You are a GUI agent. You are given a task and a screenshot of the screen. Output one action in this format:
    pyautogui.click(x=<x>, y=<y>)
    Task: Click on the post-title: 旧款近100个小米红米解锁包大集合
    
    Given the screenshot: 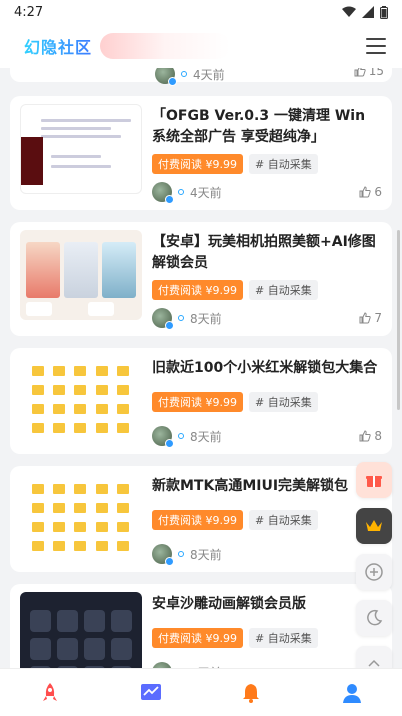 What is the action you would take?
    pyautogui.click(x=267, y=368)
    